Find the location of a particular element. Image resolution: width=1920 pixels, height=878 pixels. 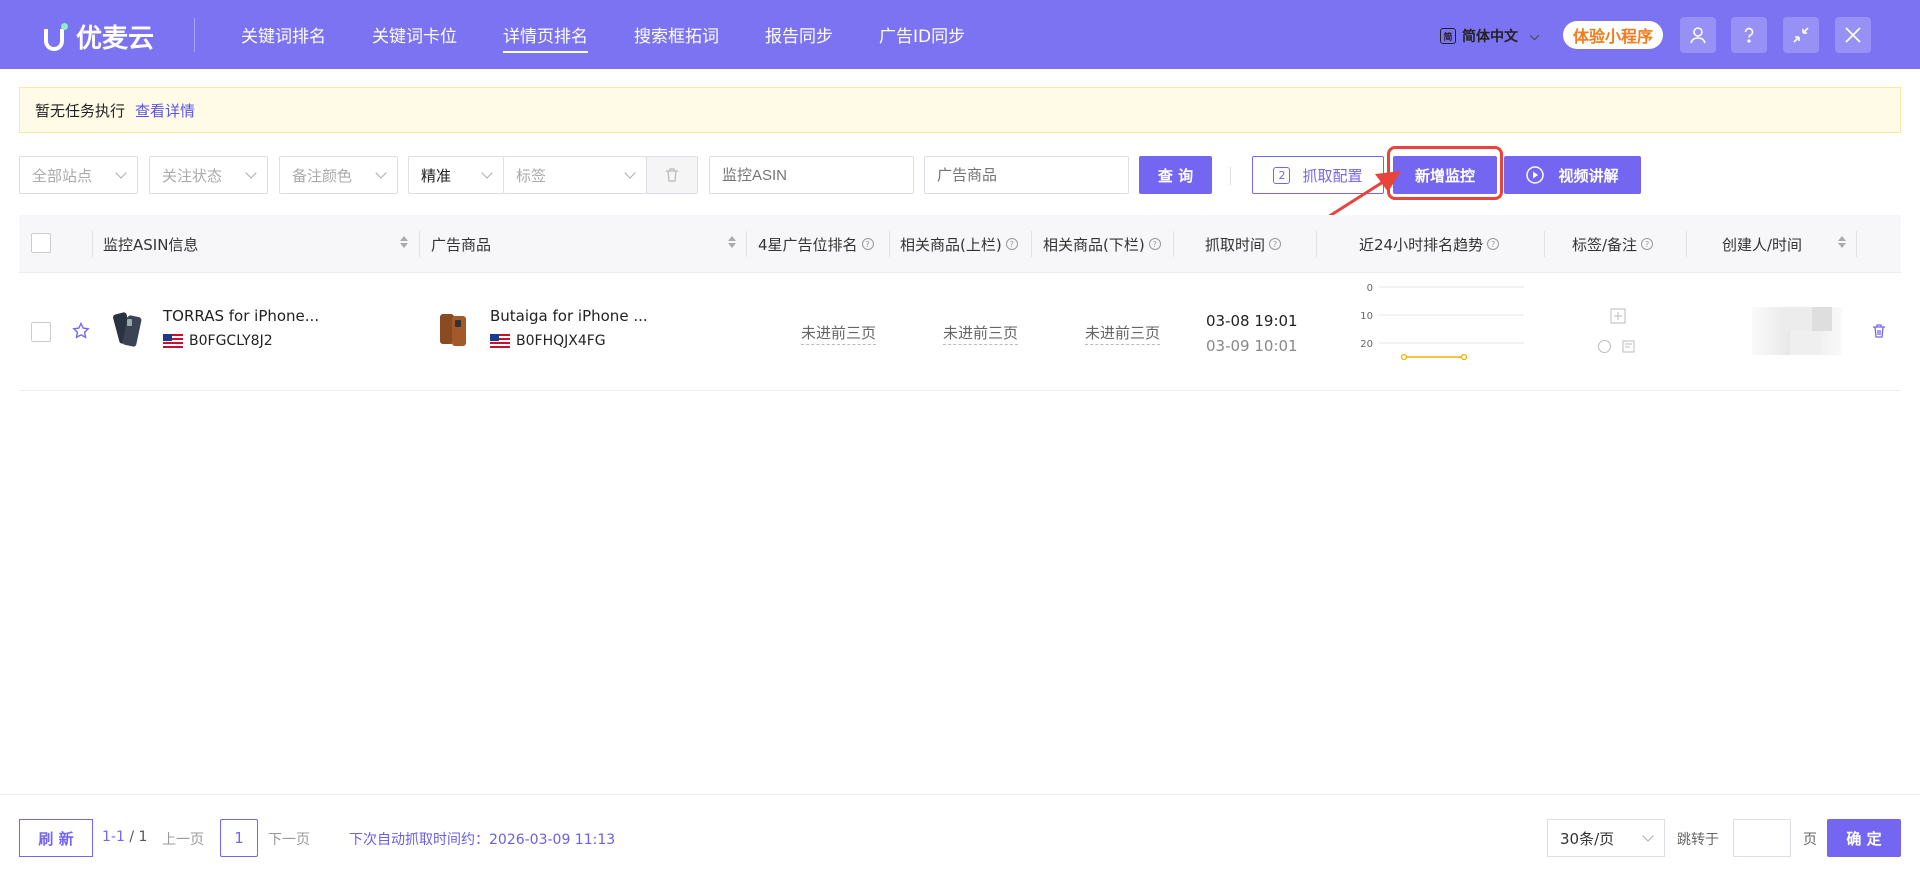

select-all-checkbox is located at coordinates (41, 243).